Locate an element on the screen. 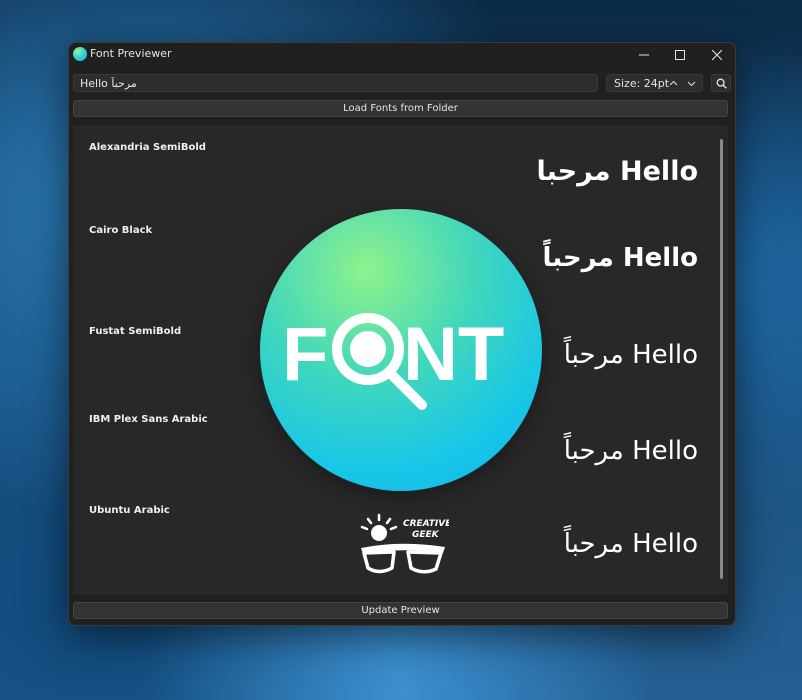  close-icon is located at coordinates (717, 55).